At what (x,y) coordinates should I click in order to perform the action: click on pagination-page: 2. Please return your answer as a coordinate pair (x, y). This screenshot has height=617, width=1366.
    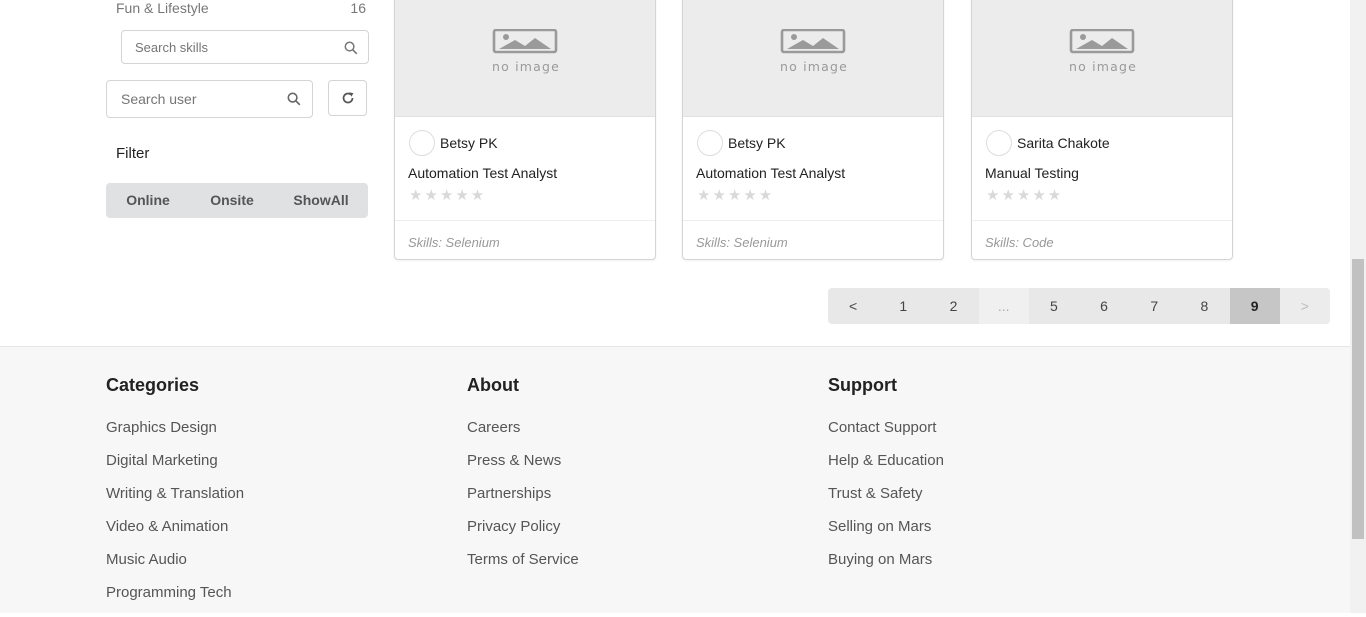
    Looking at the image, I should click on (953, 306).